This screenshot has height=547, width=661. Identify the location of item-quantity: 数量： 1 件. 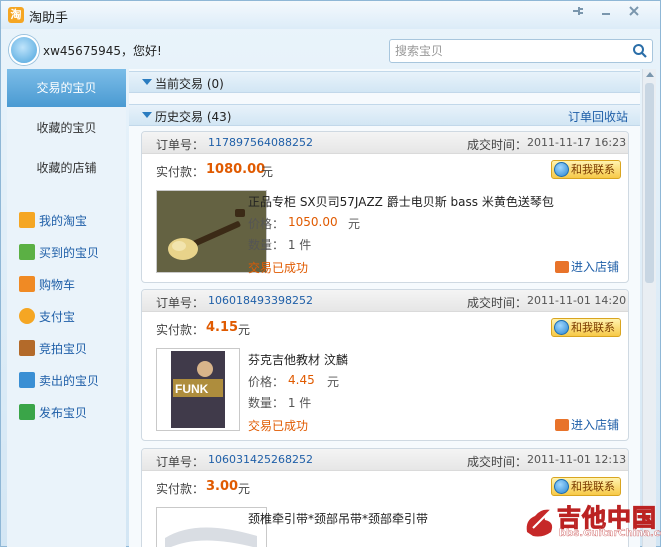
(280, 403).